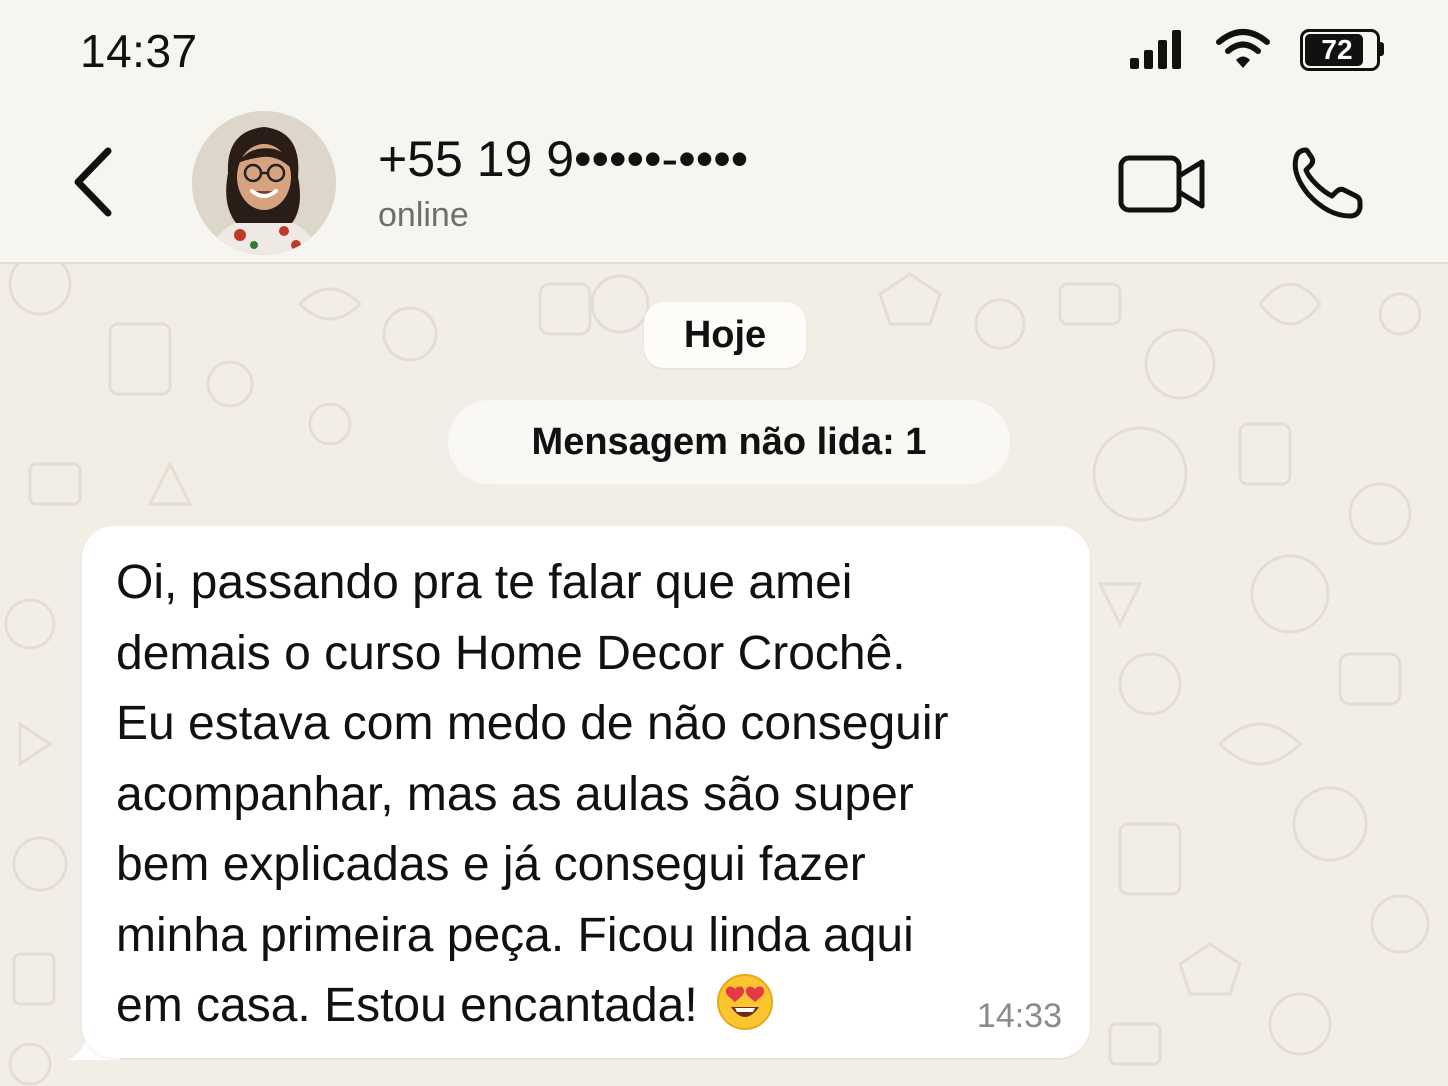  What do you see at coordinates (532, 723) in the screenshot?
I see `message-line: Eu estava com medo de não conseguir` at bounding box center [532, 723].